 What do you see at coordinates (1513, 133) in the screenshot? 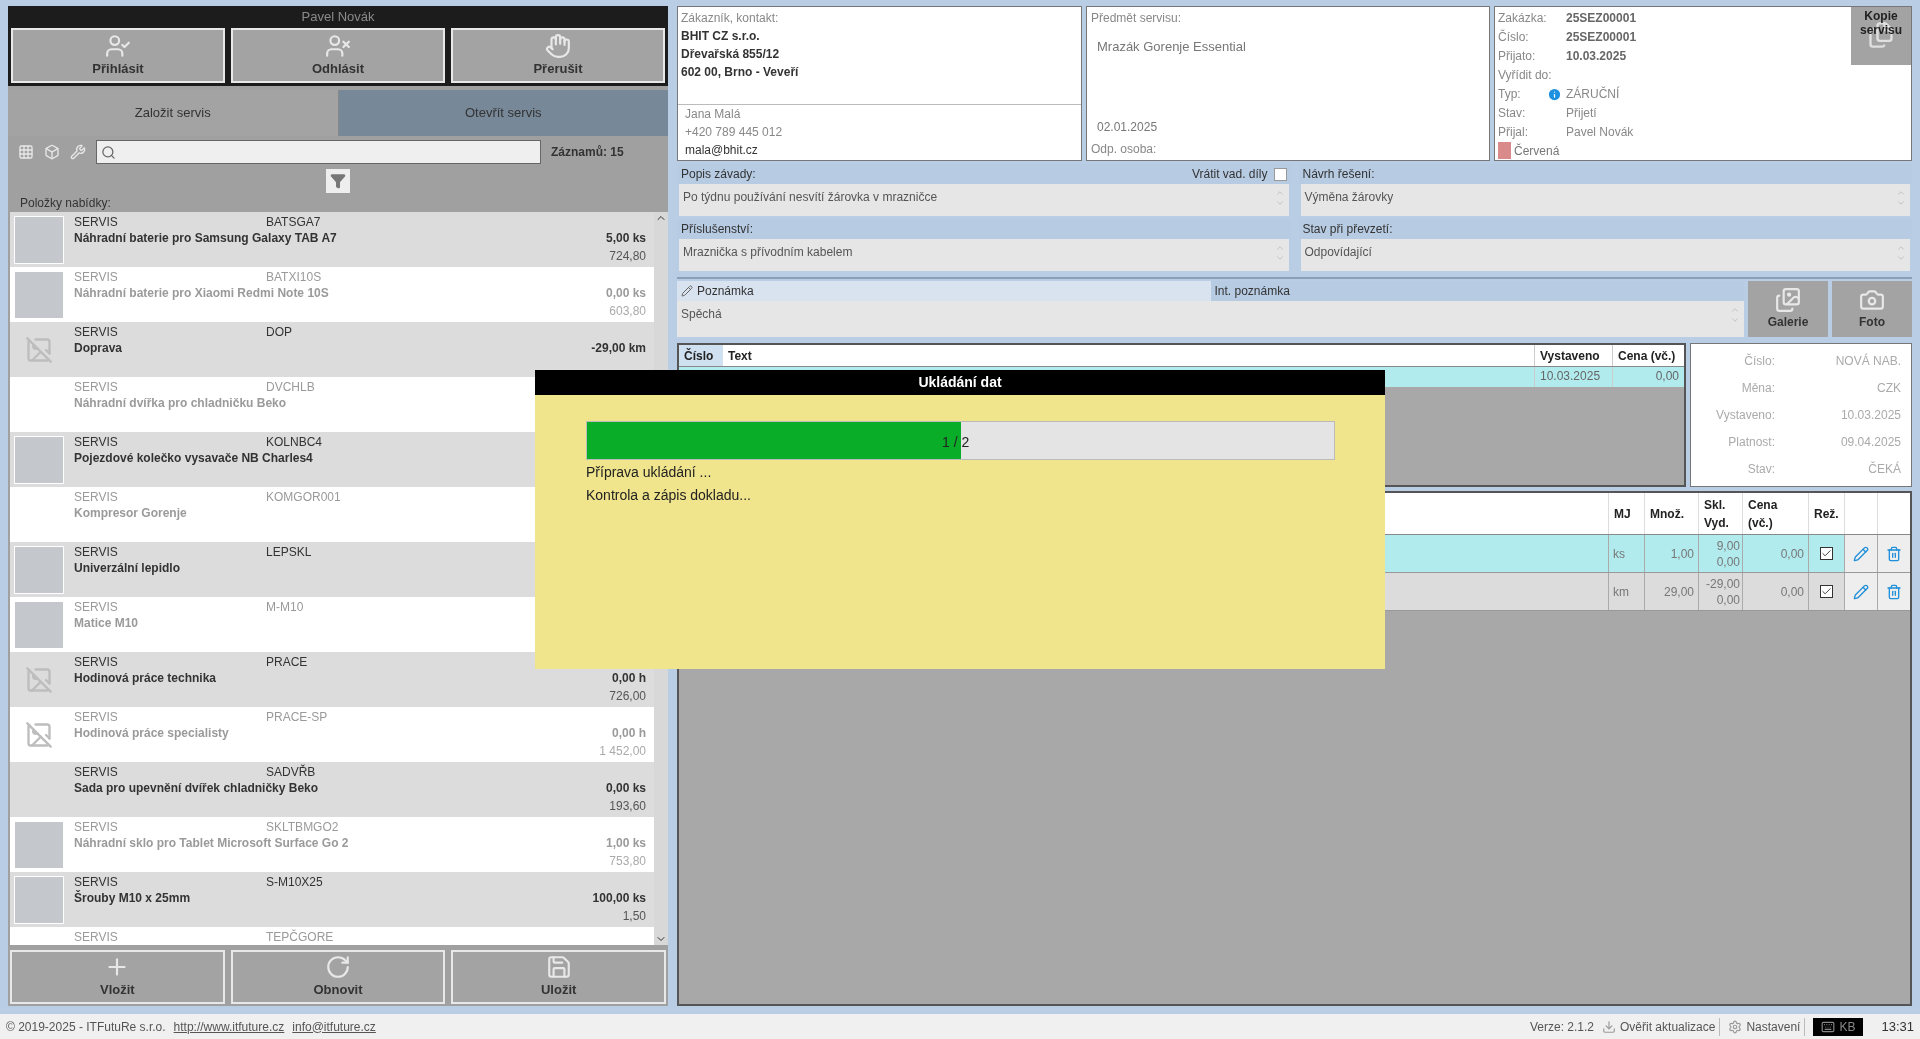
I see `field-label: Přijal:` at bounding box center [1513, 133].